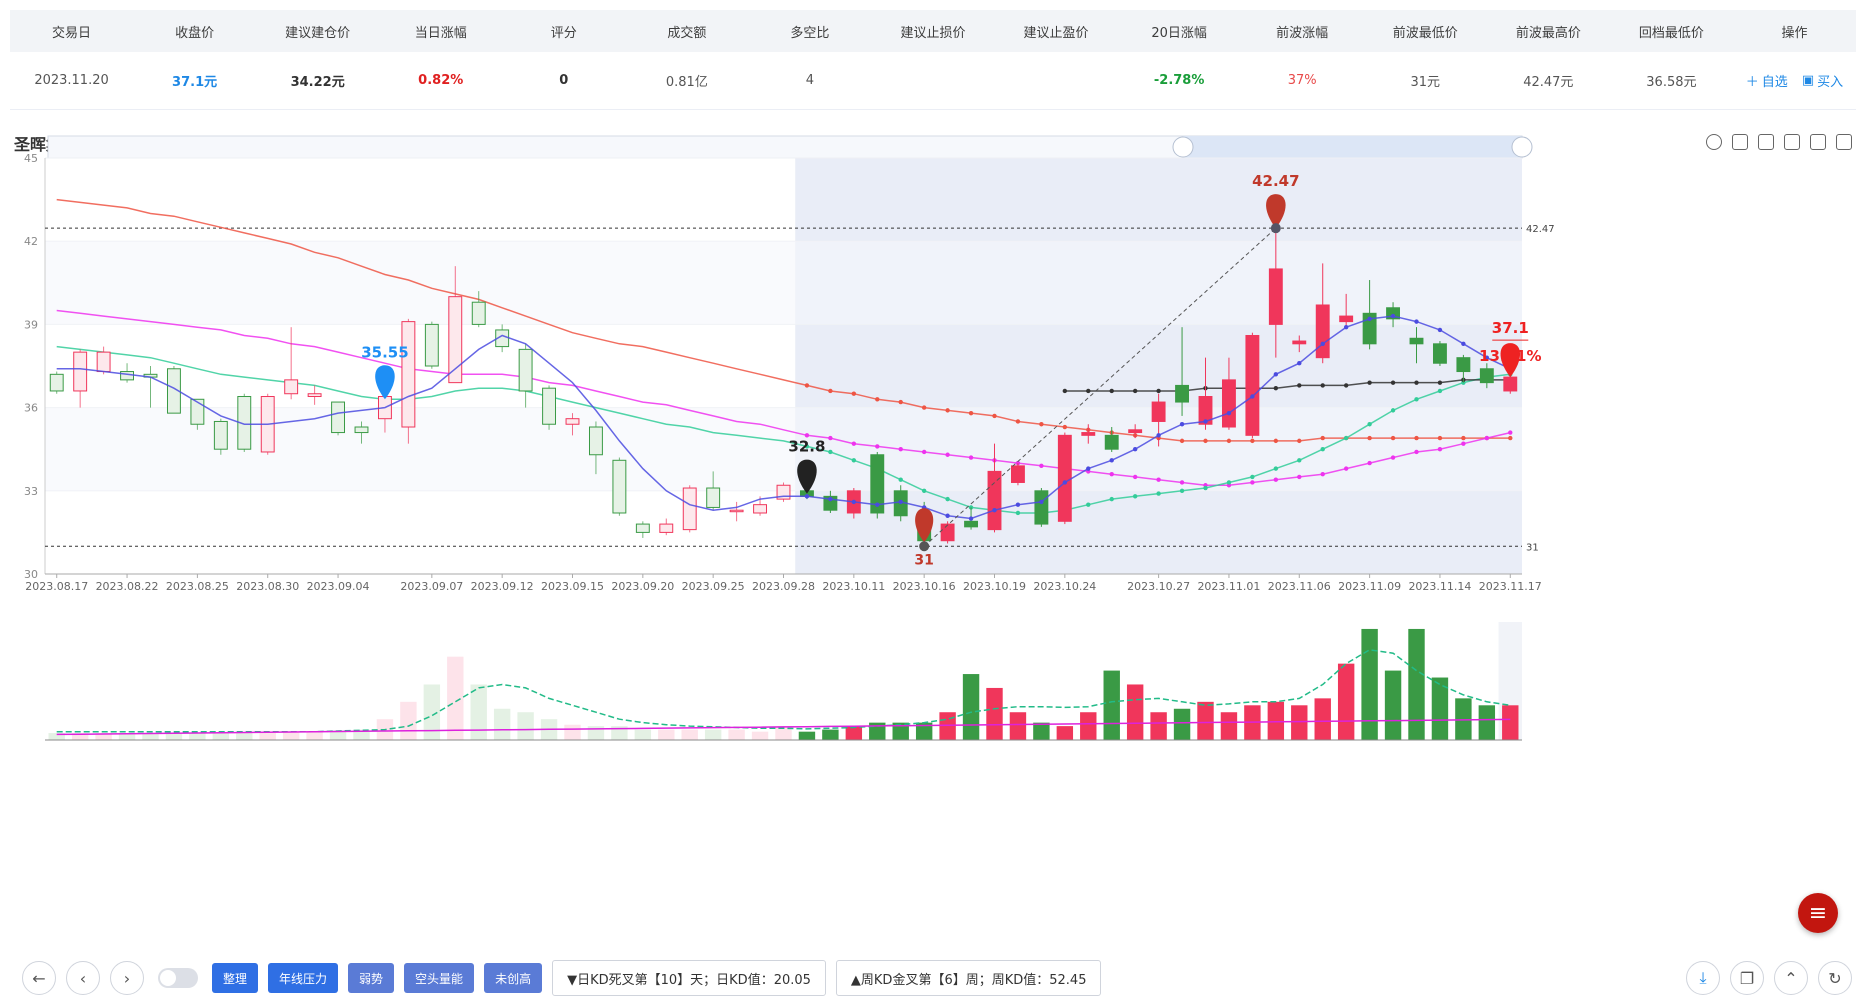  Describe the element at coordinates (39, 978) in the screenshot. I see `back-button: ←` at that location.